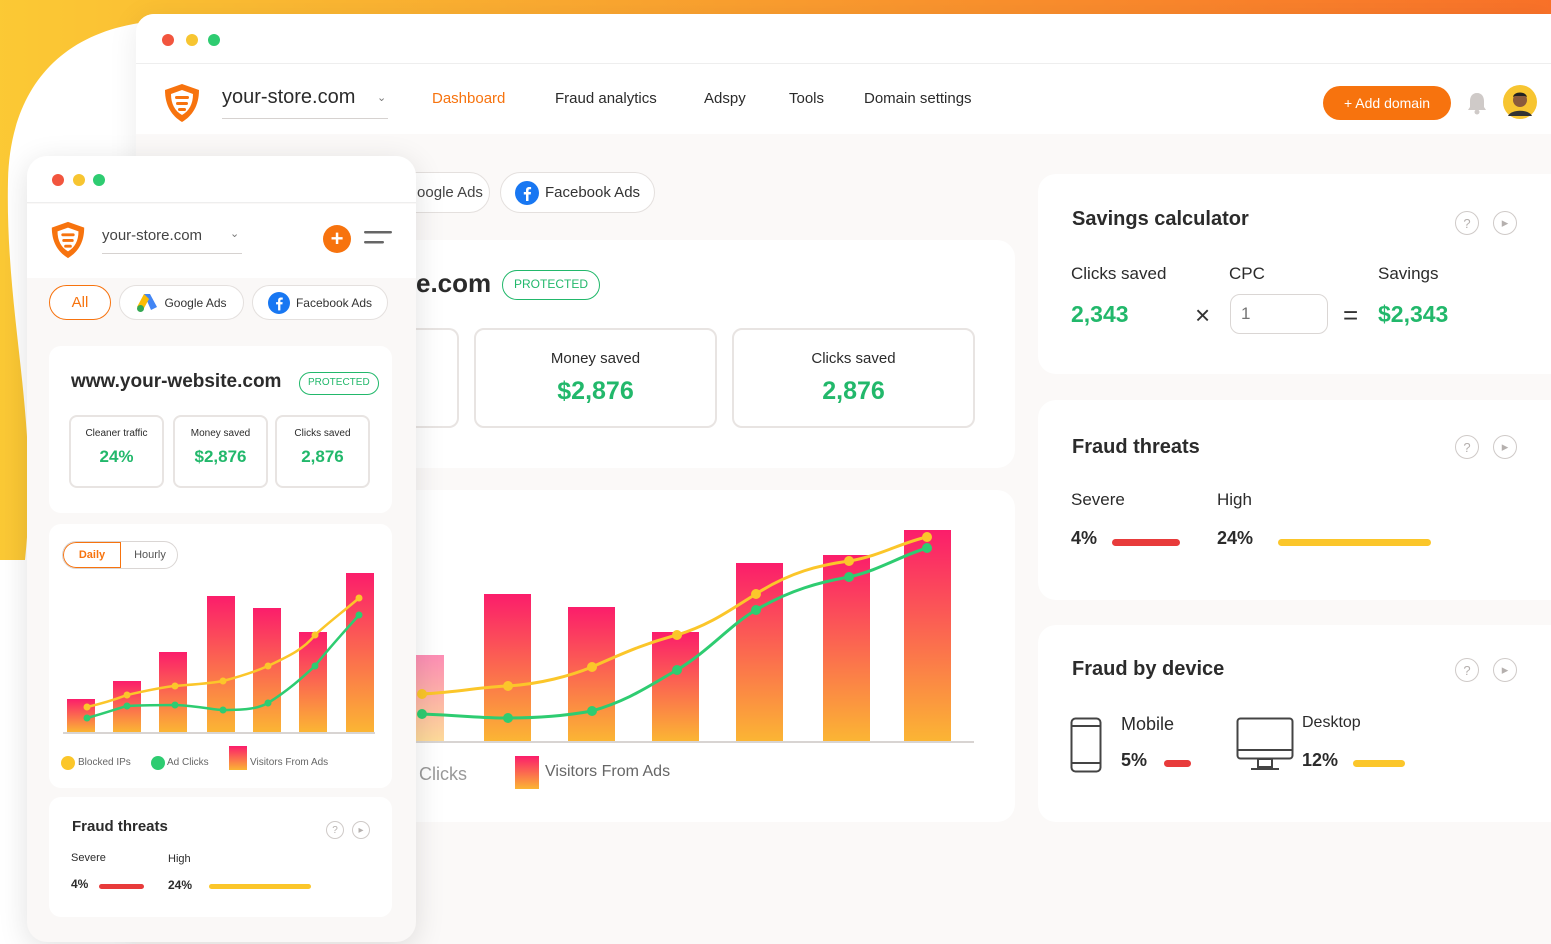  What do you see at coordinates (468, 98) in the screenshot?
I see `nav-dashboard: Dashboard` at bounding box center [468, 98].